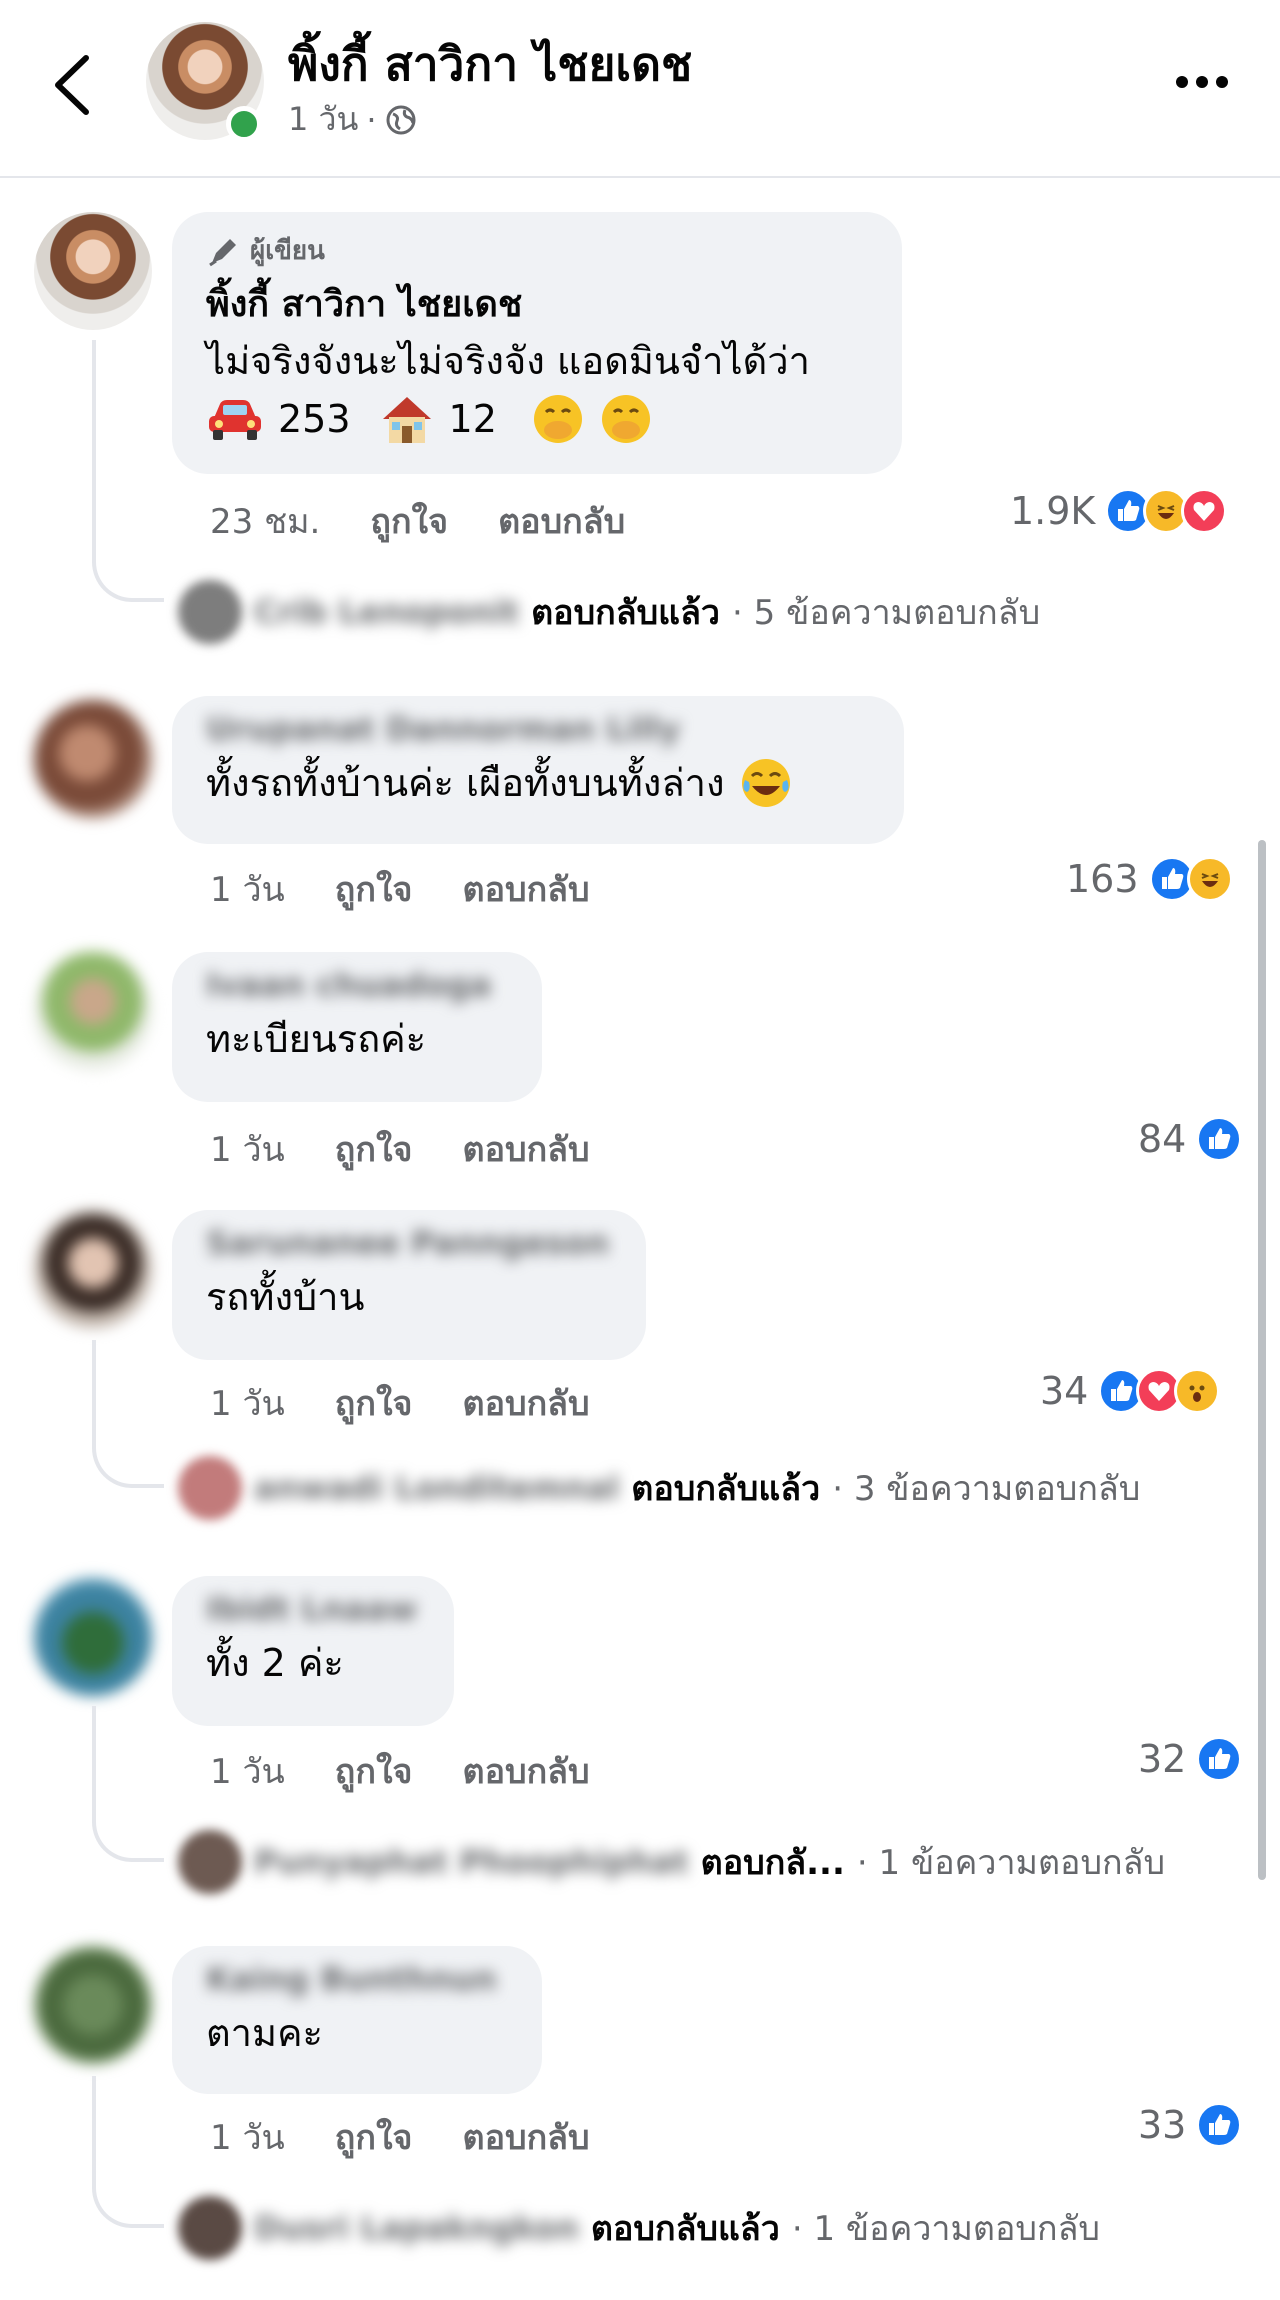 The width and height of the screenshot is (1280, 2300). Describe the element at coordinates (1162, 2125) in the screenshot. I see `reaction-count: 33` at that location.